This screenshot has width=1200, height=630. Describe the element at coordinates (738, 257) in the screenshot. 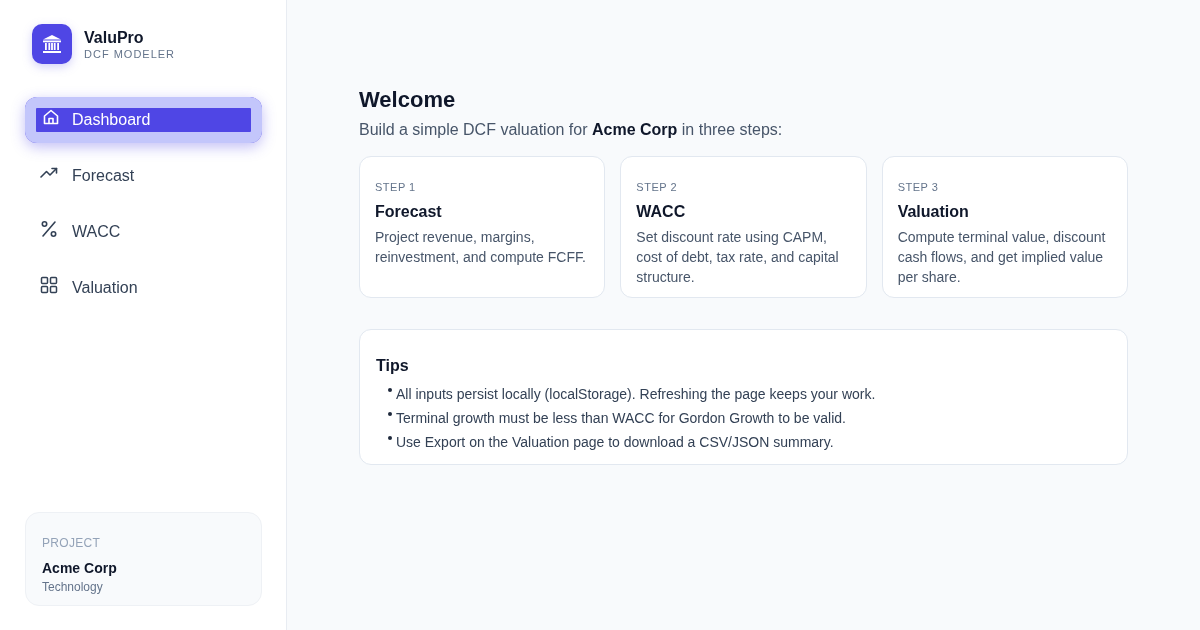

I see `step-description: Set discount rate using CAPM, cost of debt, tax rate, and capital structure.` at that location.